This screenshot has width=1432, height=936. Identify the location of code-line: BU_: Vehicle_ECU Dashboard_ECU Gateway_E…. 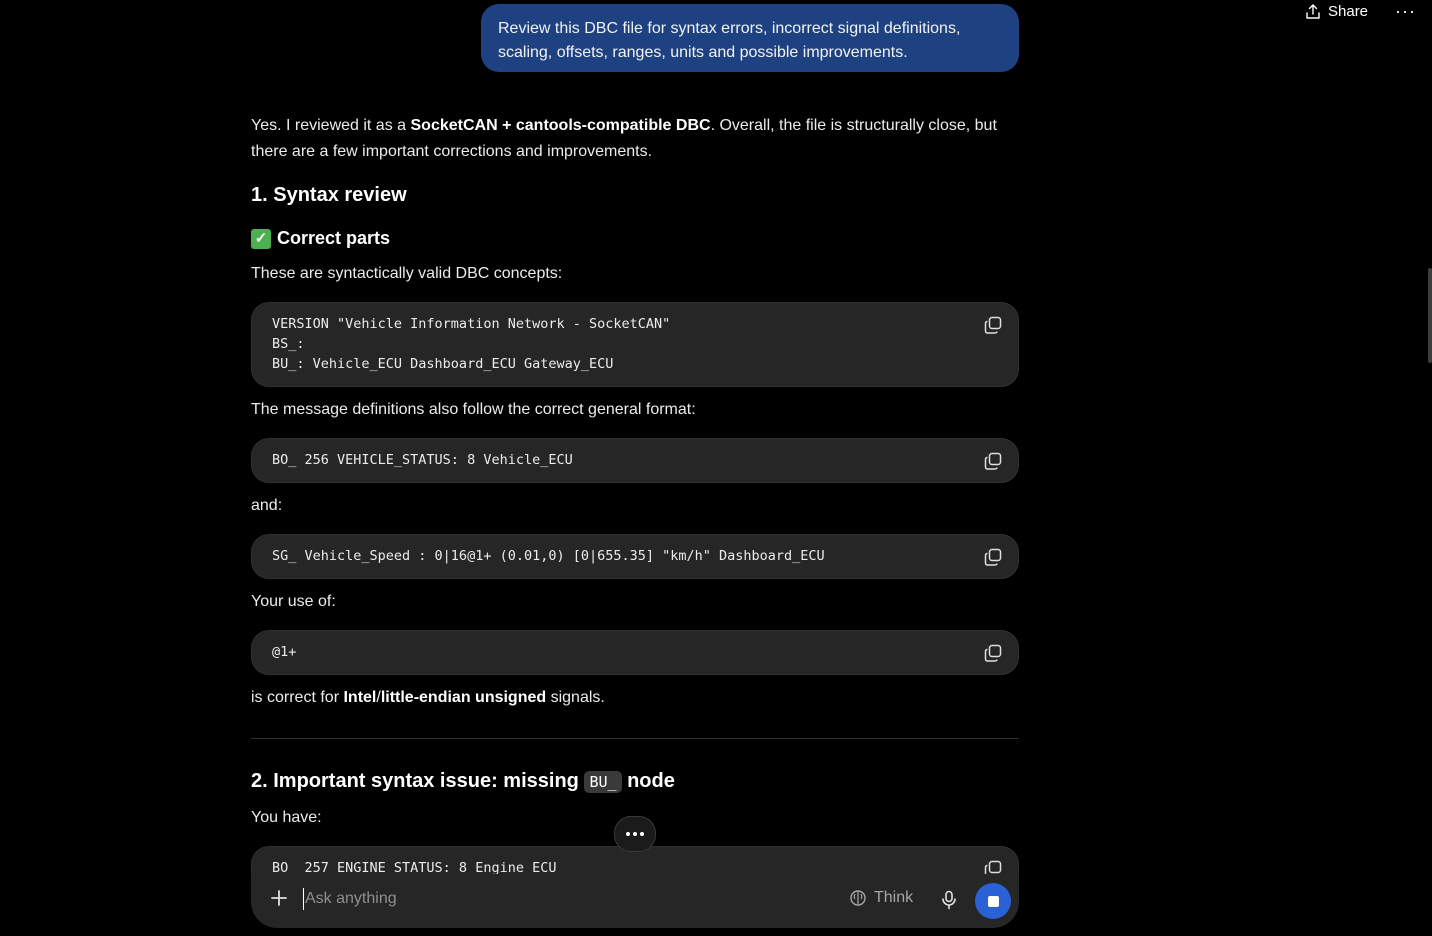
(443, 364).